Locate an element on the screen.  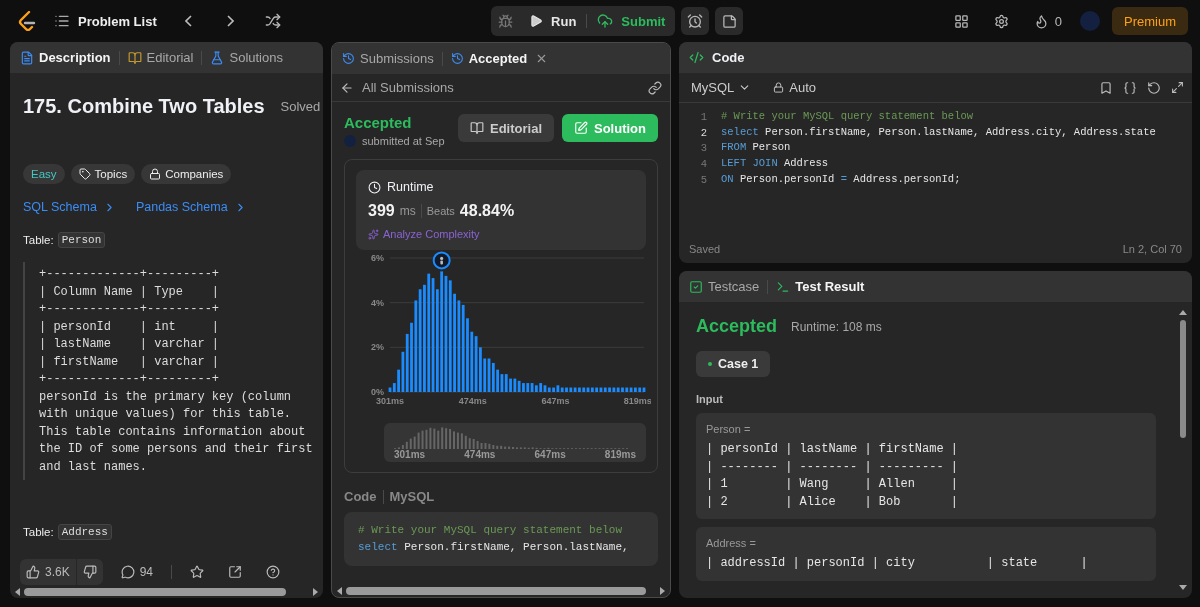
shuffle-icon is located at coordinates (272, 21).